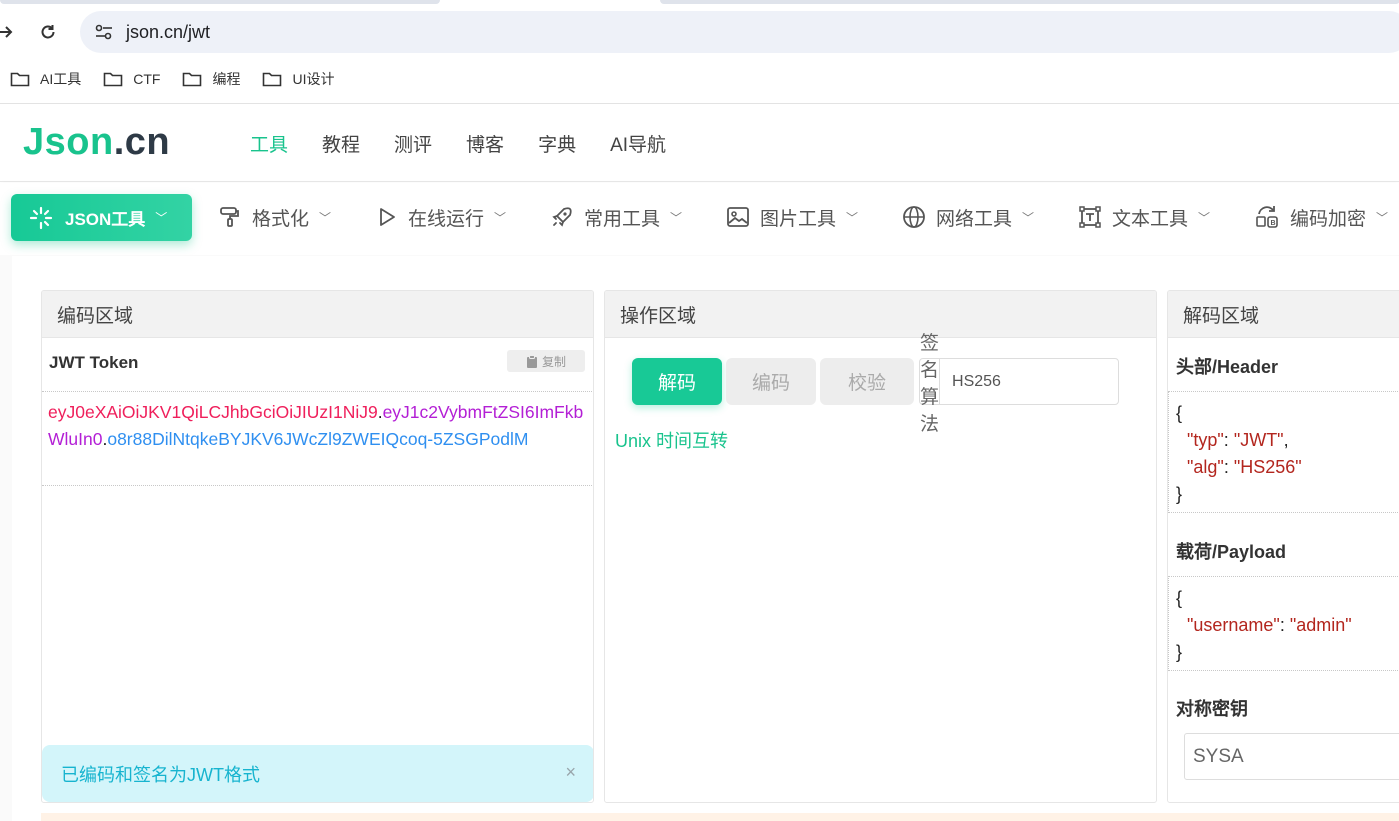 The image size is (1399, 821). I want to click on common-tools-menu: 常用工具 ﹀, so click(616, 217).